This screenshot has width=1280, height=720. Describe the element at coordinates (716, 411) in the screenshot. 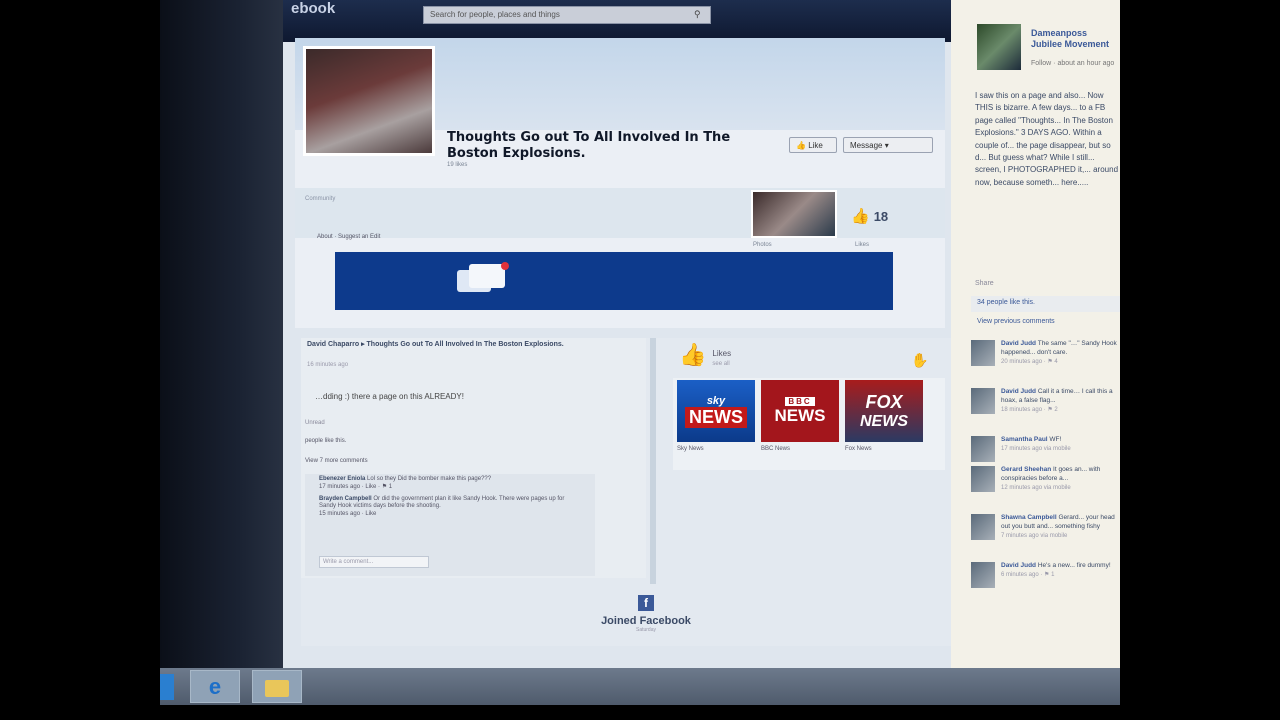

I see `sky-news-logo: sky NEWS` at that location.